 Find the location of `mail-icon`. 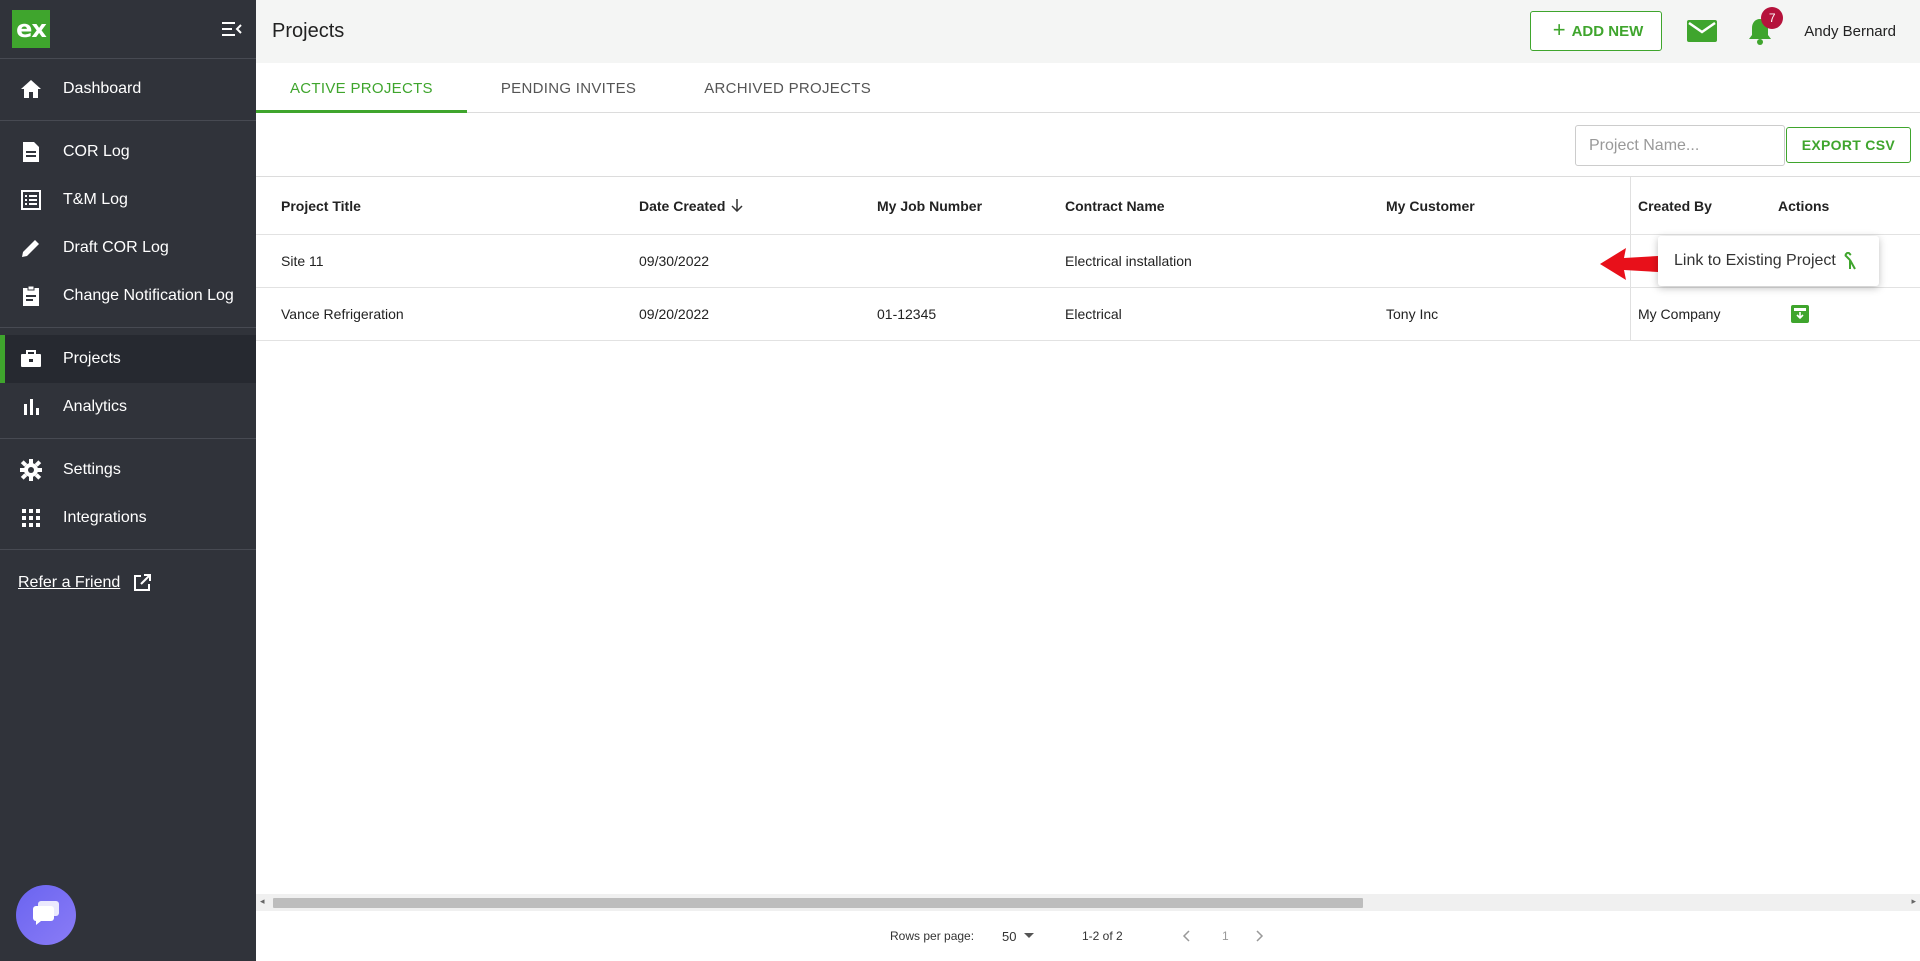

mail-icon is located at coordinates (1702, 31).